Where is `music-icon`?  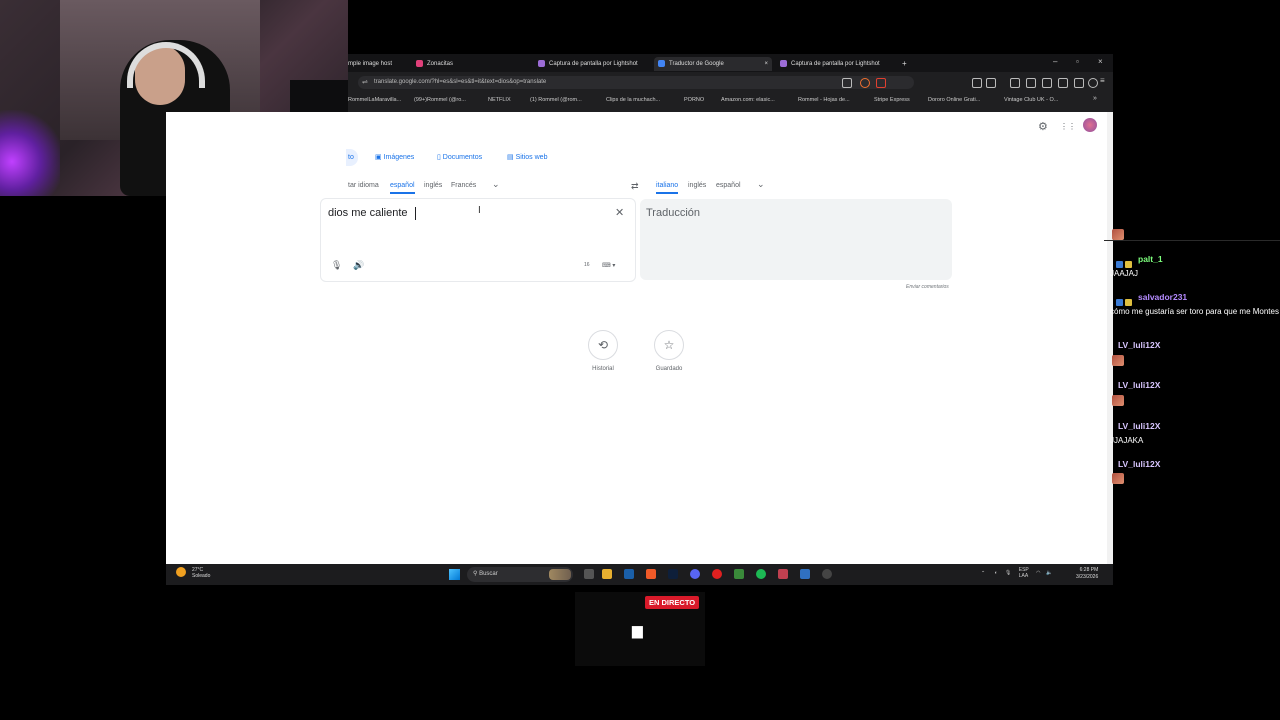 music-icon is located at coordinates (1031, 83).